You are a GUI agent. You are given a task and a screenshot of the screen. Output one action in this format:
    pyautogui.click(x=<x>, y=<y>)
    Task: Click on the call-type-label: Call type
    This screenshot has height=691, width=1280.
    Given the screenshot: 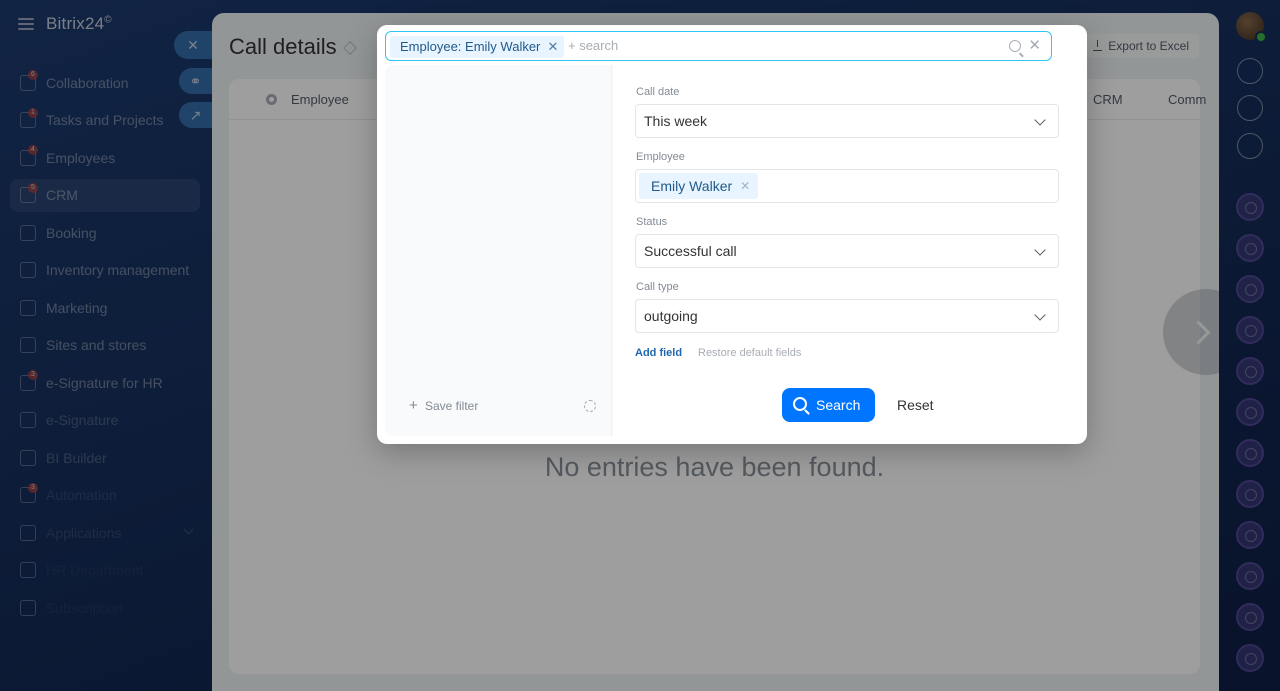 What is the action you would take?
    pyautogui.click(x=657, y=287)
    